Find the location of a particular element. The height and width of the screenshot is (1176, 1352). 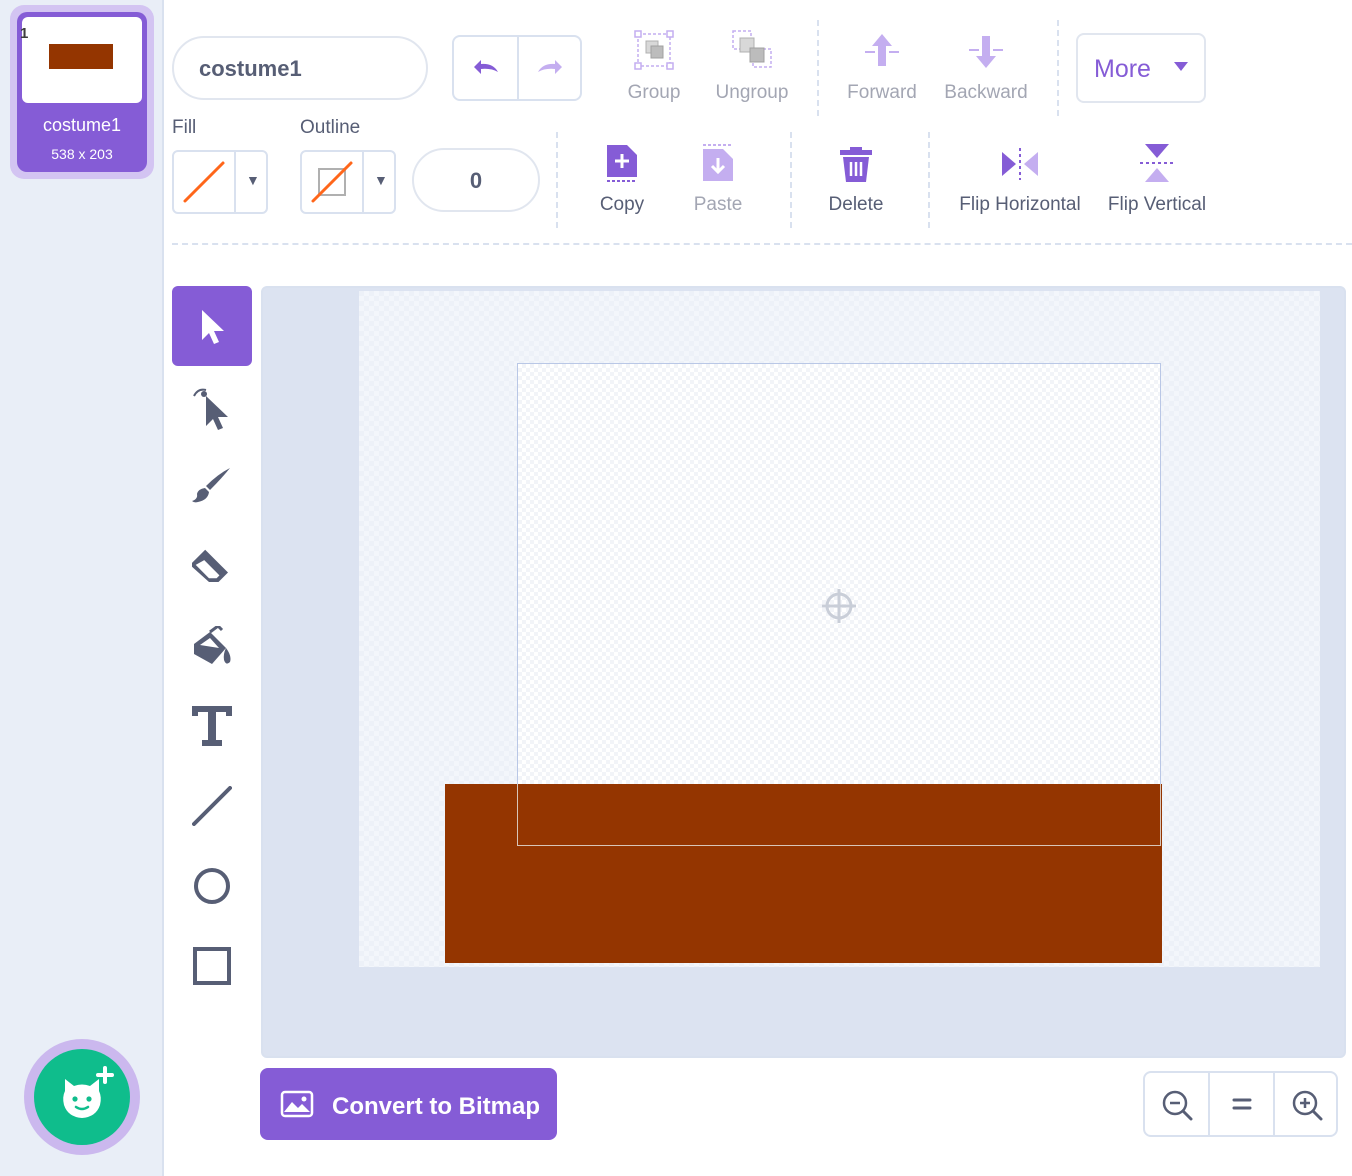

more-button: More is located at coordinates (1141, 68).